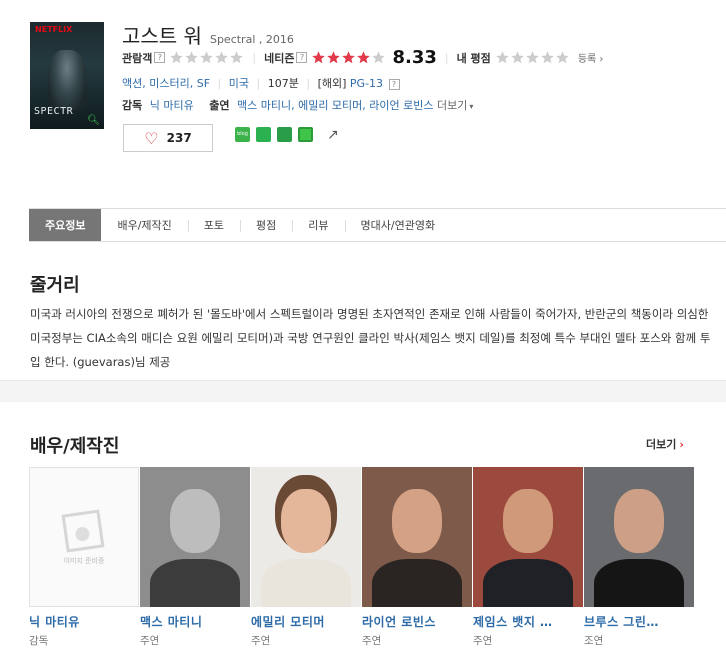 The image size is (726, 658). Describe the element at coordinates (83, 531) in the screenshot. I see `image-placeholder-icon` at that location.